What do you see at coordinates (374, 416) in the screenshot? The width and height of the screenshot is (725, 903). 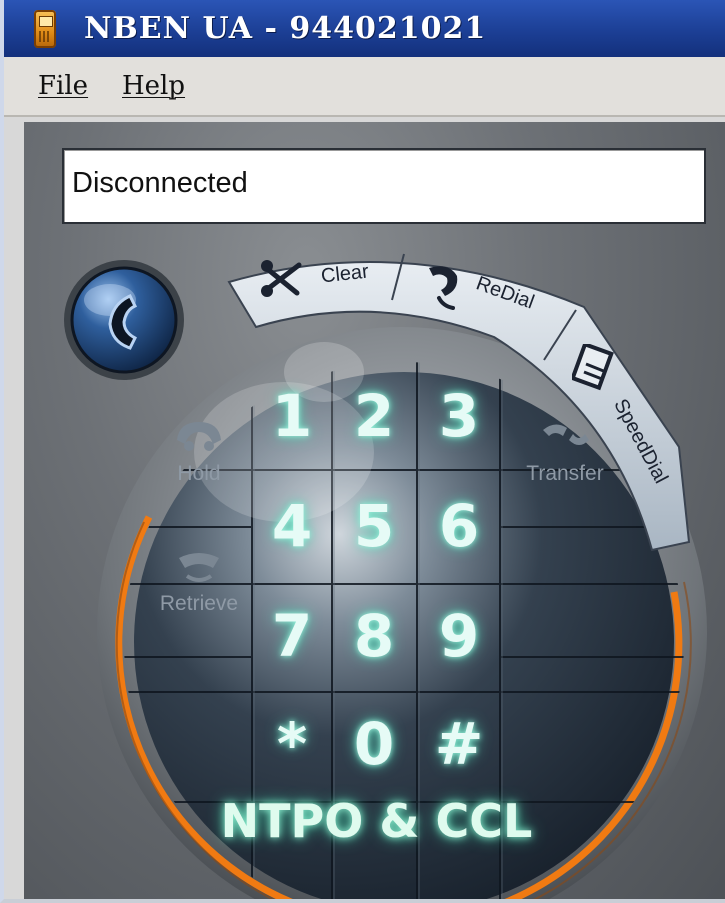 I see `key-2: 2` at bounding box center [374, 416].